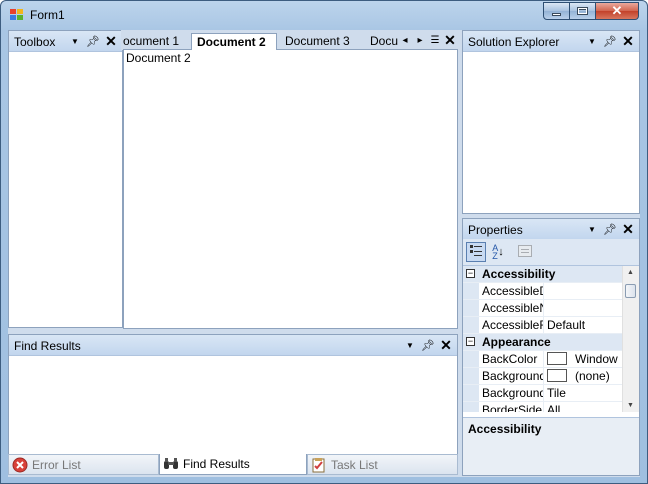 This screenshot has width=648, height=484. What do you see at coordinates (171, 464) in the screenshot?
I see `binoculars-icon` at bounding box center [171, 464].